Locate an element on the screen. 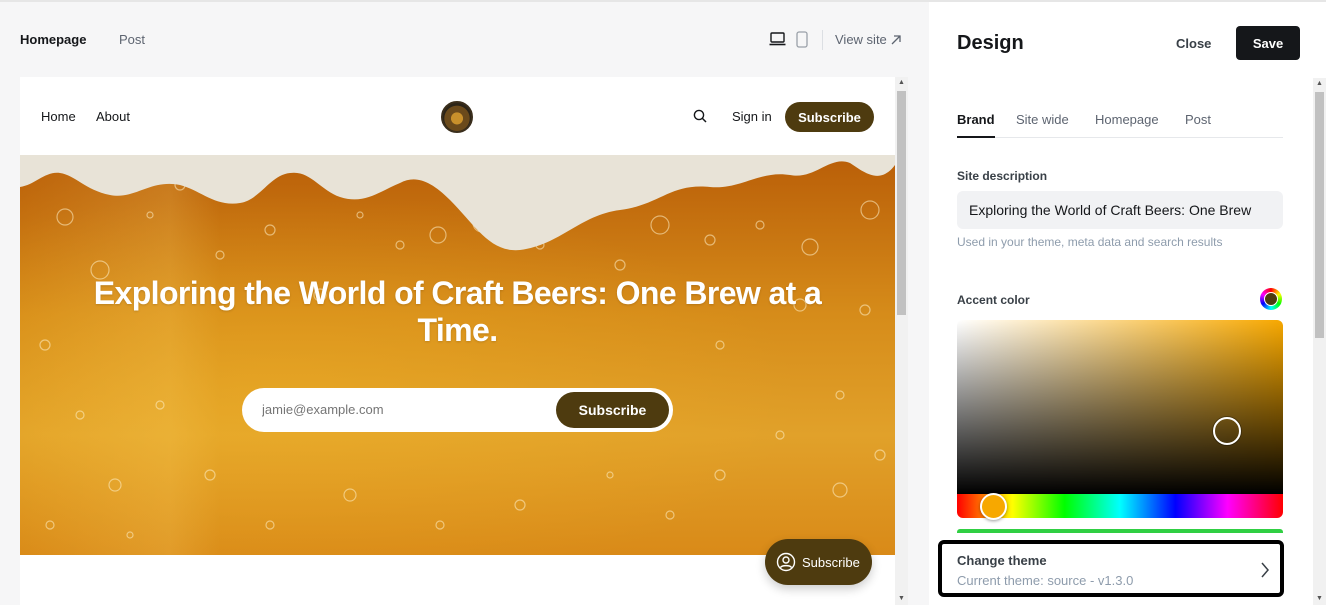  active-tab-indicator is located at coordinates (976, 137).